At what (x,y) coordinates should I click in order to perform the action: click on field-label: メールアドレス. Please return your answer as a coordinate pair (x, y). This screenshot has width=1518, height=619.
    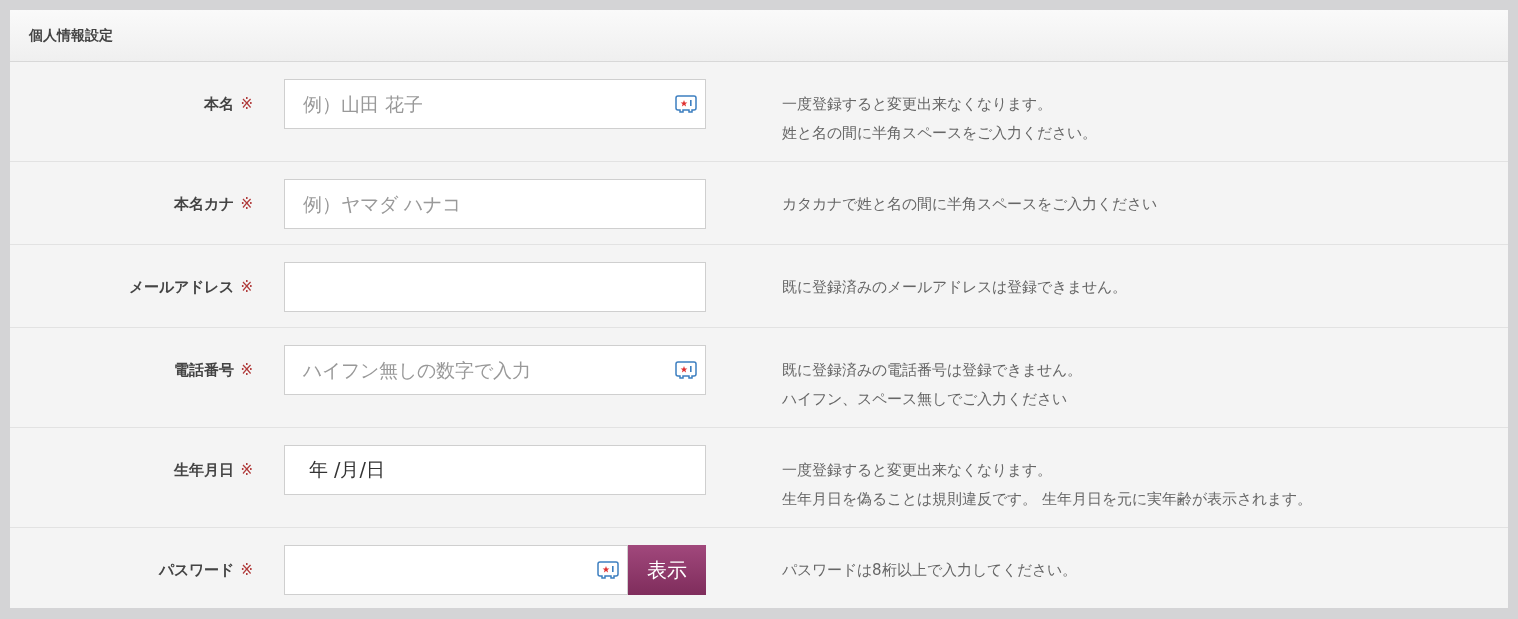
    Looking at the image, I should click on (182, 287).